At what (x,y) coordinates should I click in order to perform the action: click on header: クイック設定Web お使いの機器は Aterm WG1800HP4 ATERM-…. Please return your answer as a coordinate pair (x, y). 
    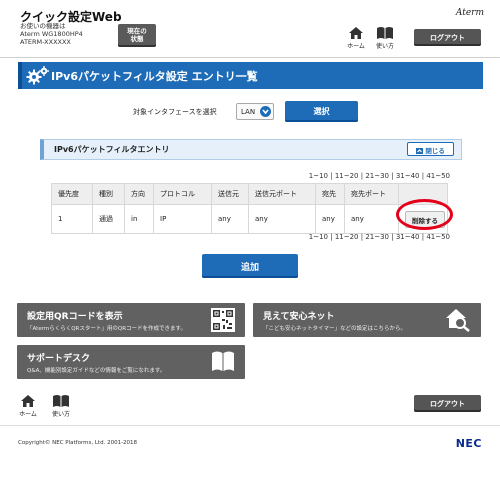
    Looking at the image, I should click on (250, 29).